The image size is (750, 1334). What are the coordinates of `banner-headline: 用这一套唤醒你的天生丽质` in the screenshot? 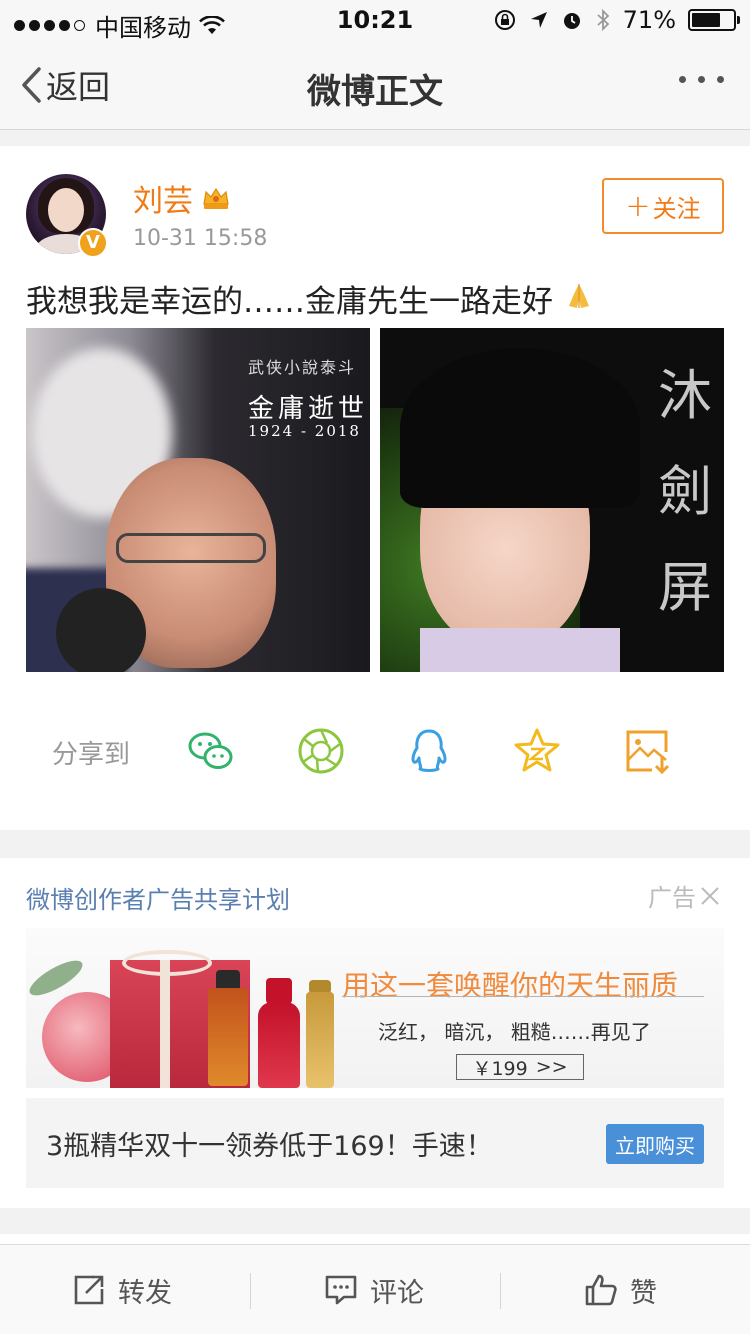 It's located at (510, 985).